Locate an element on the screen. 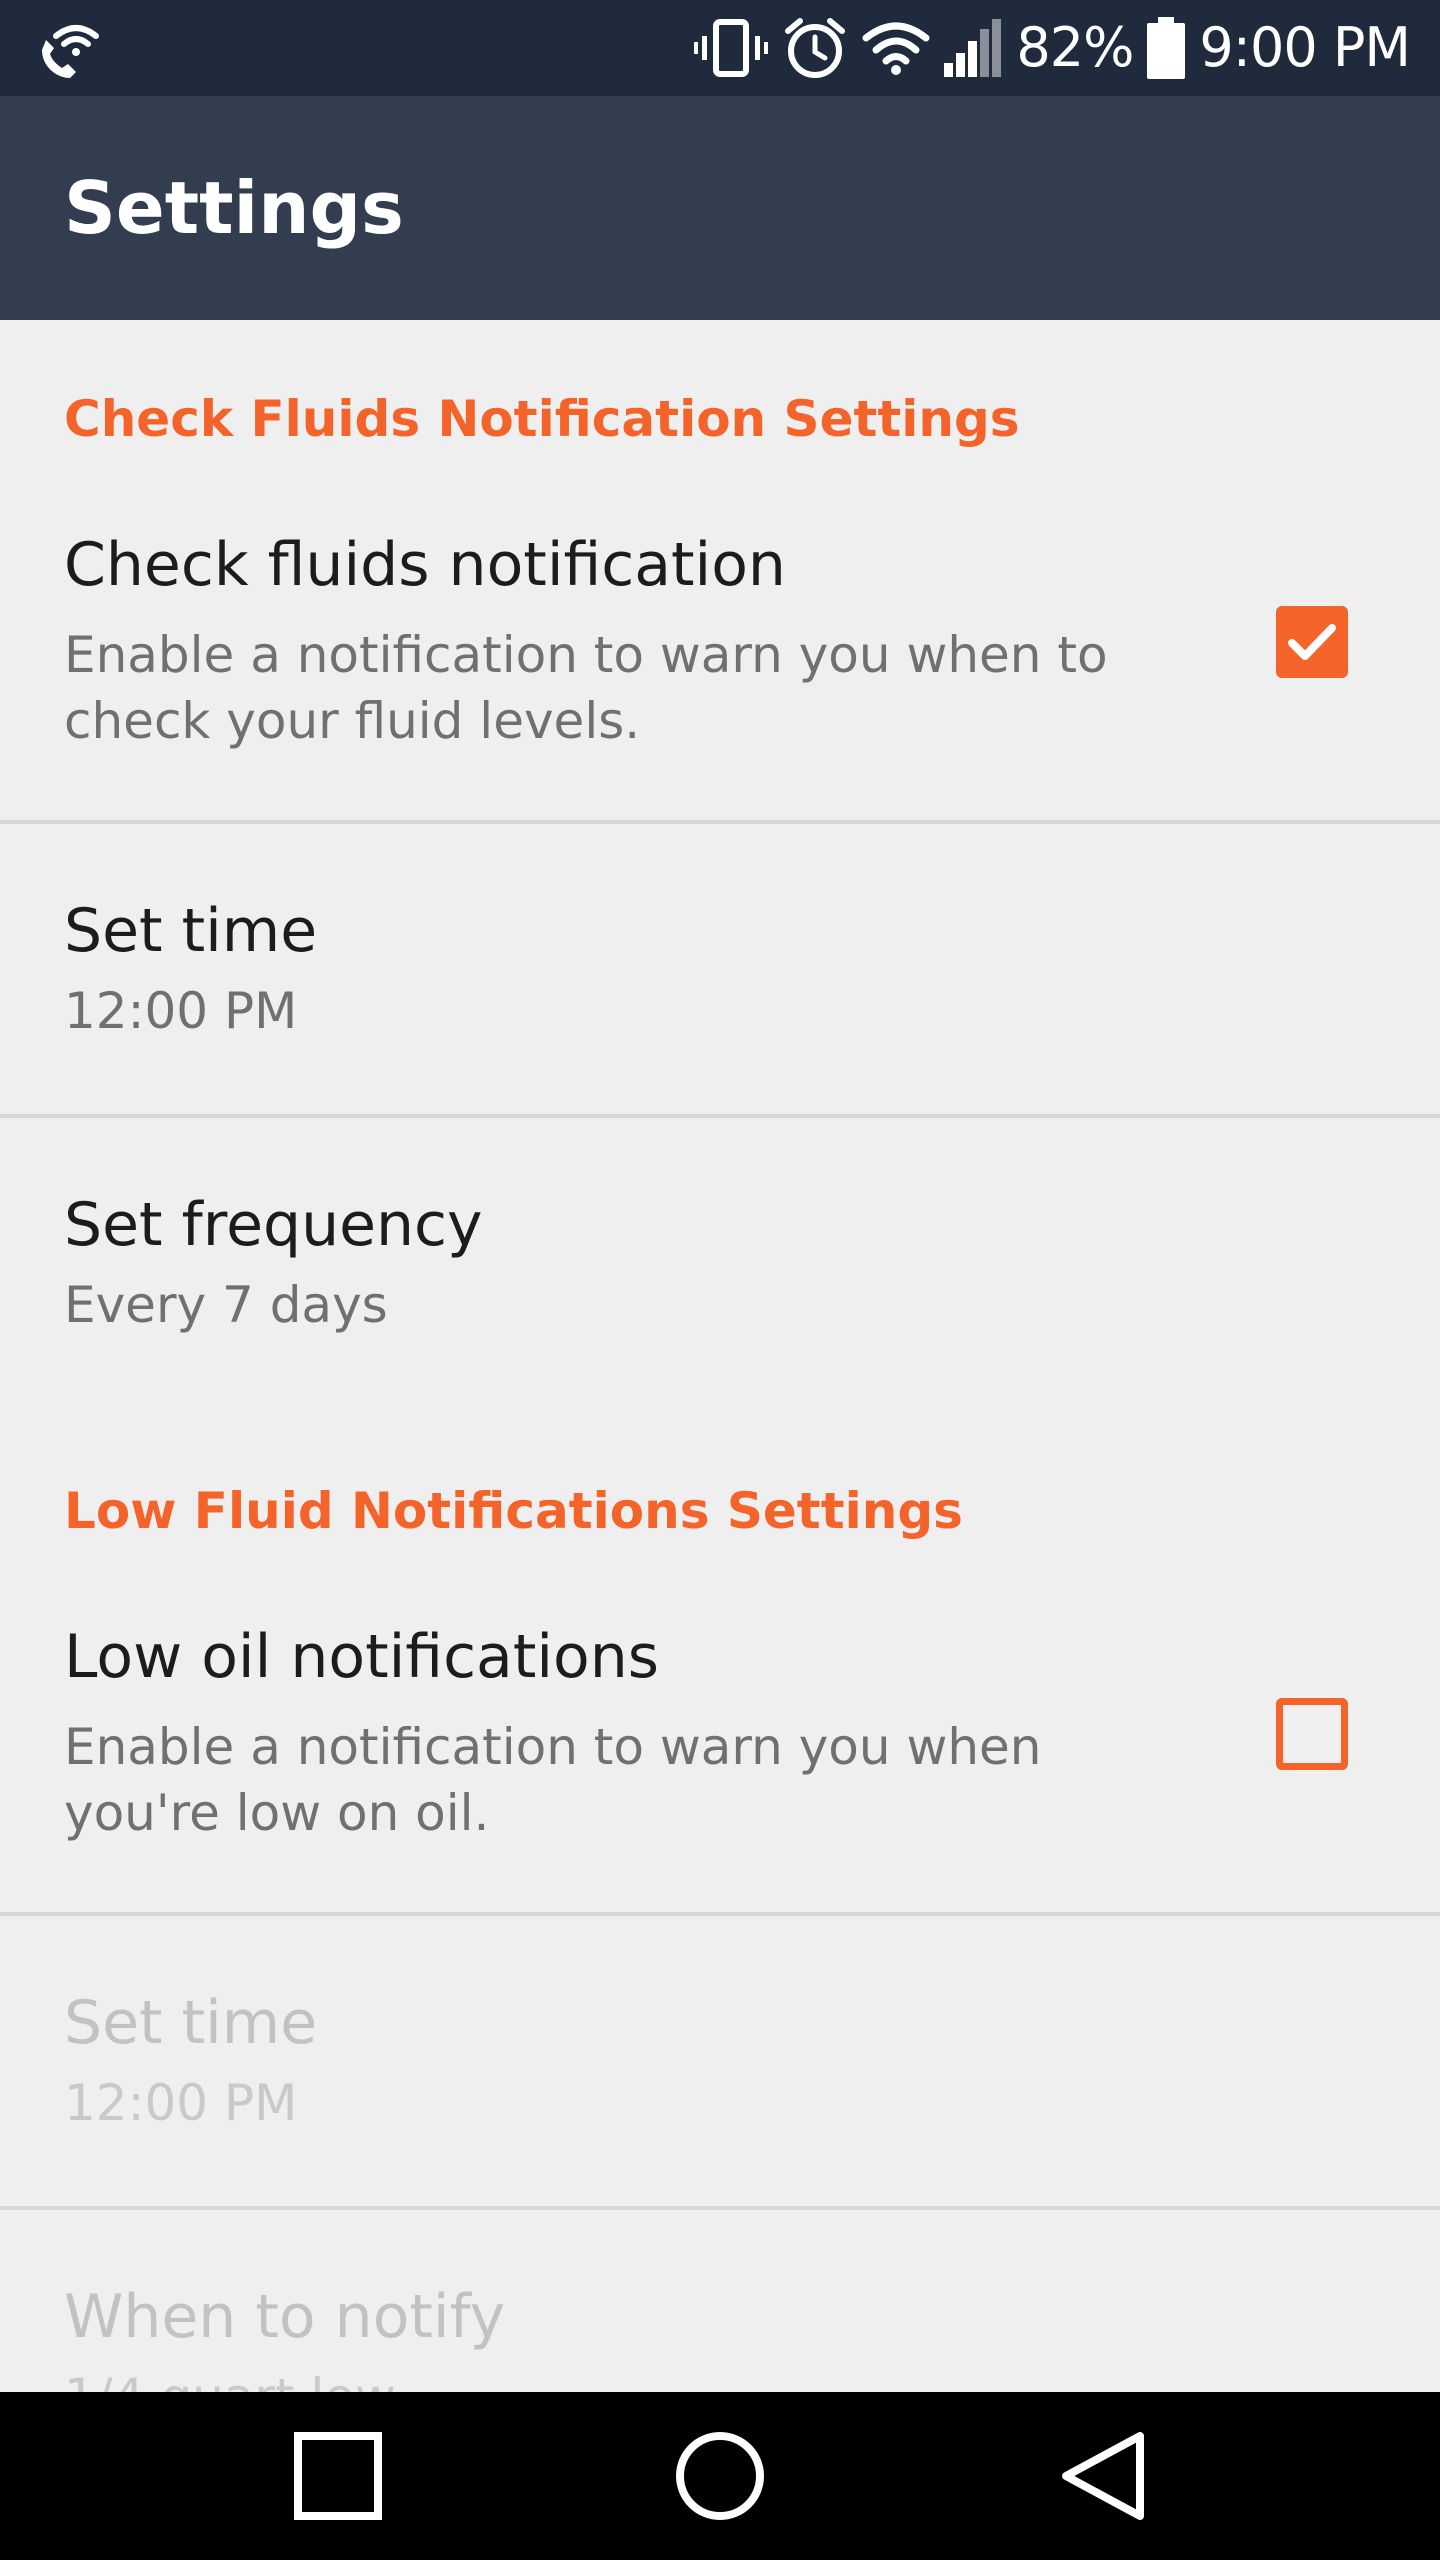 Image resolution: width=1440 pixels, height=2560 pixels. pref-set-time: Set time 12:00 PM is located at coordinates (720, 969).